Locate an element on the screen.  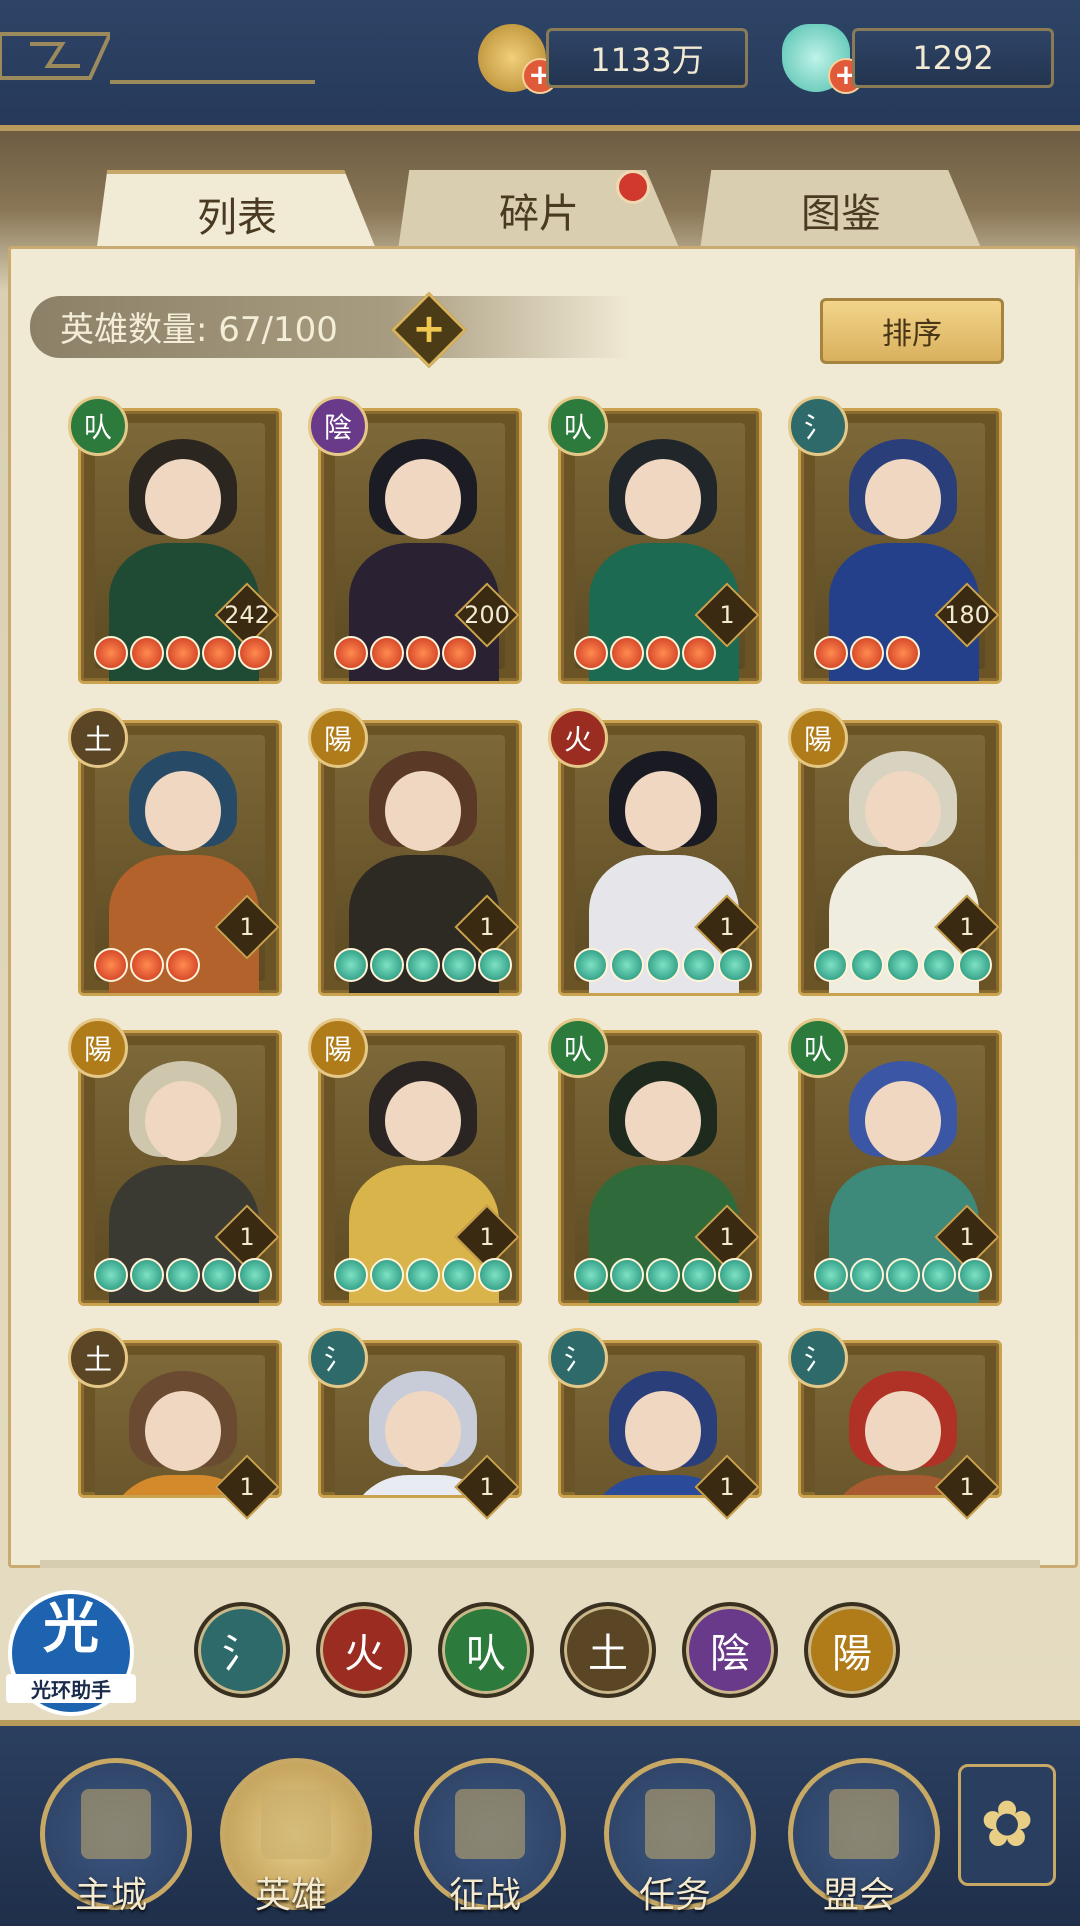
tab-codex-label: 图鉴 is located at coordinates (841, 214).